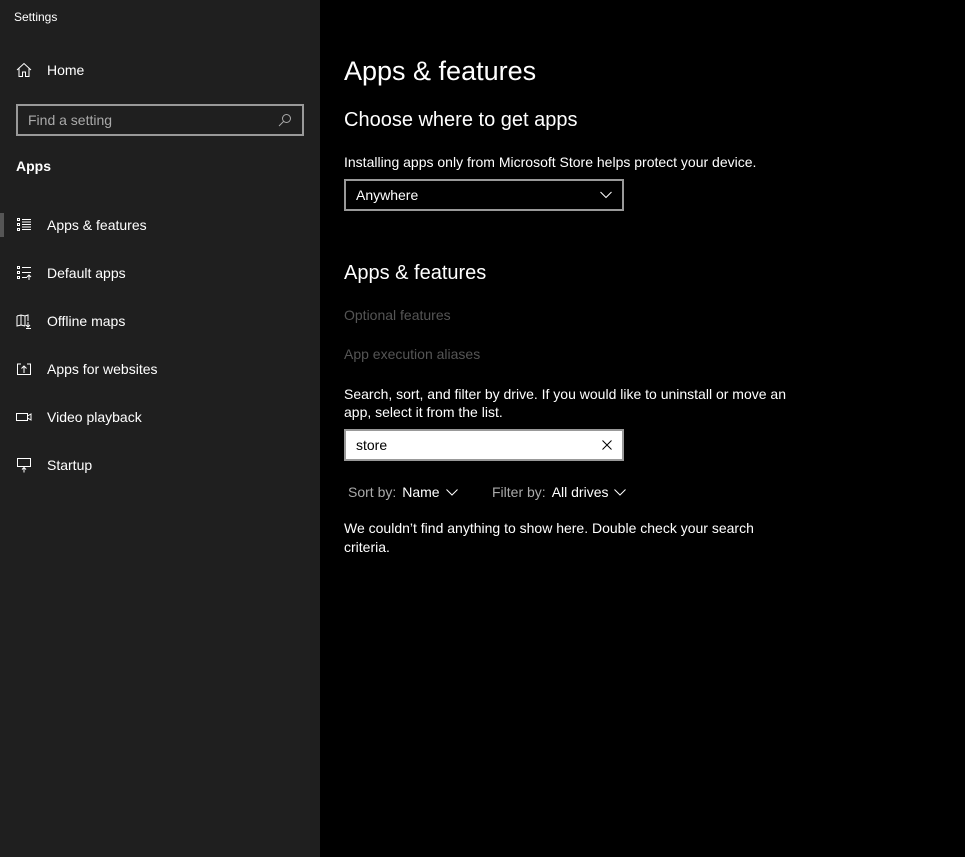  Describe the element at coordinates (23, 321) in the screenshot. I see `map-download-icon` at that location.